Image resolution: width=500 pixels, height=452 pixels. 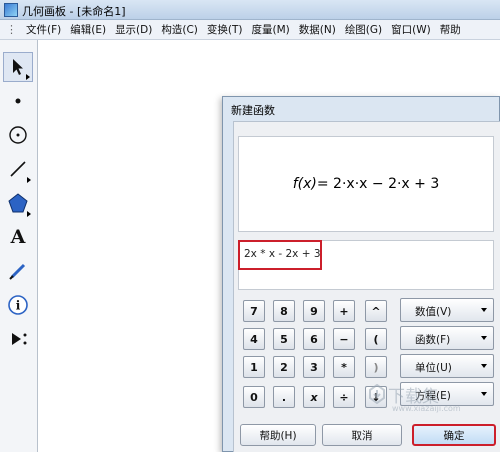 I want to click on text-icon: A, so click(x=18, y=237).